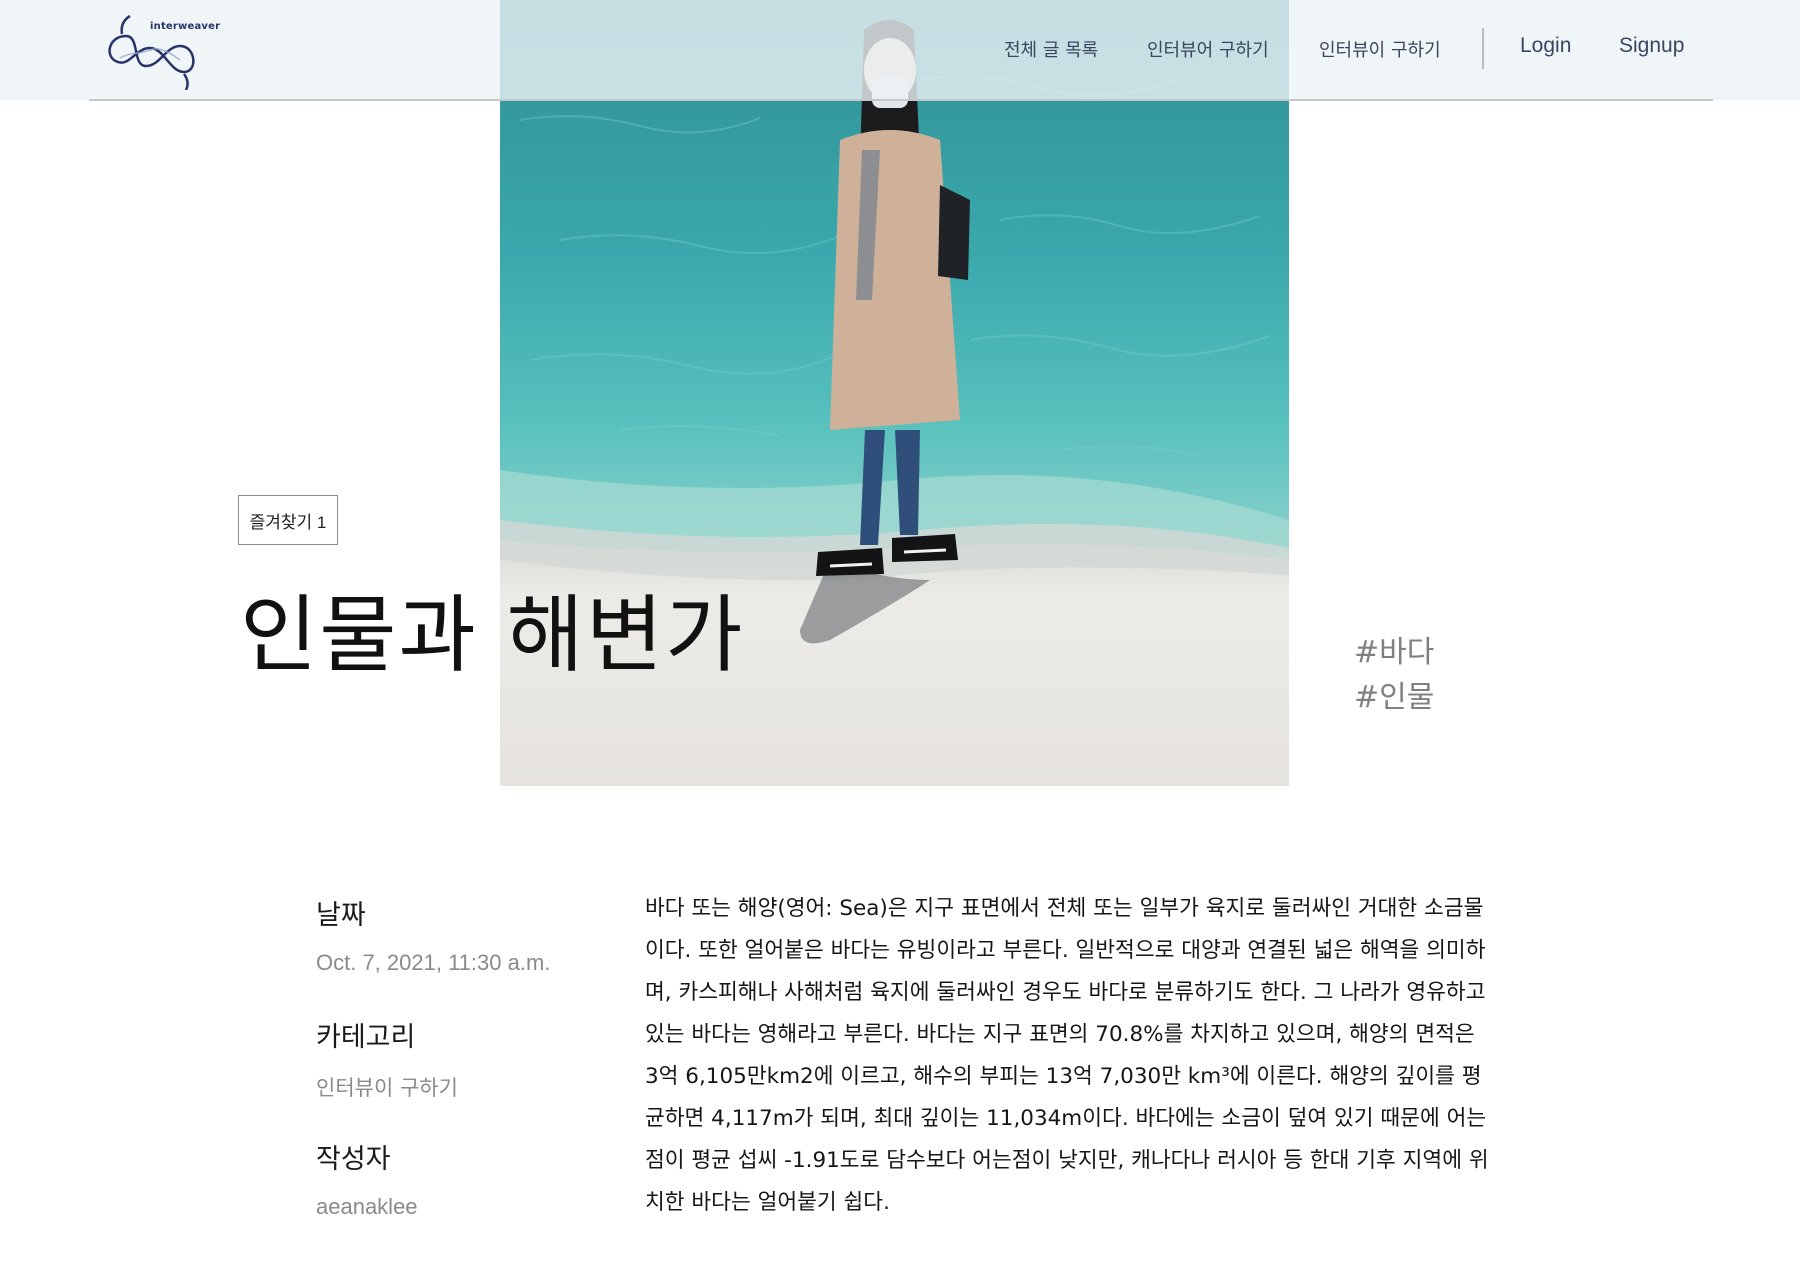 The width and height of the screenshot is (1800, 1272). I want to click on login-link: Login, so click(1545, 46).